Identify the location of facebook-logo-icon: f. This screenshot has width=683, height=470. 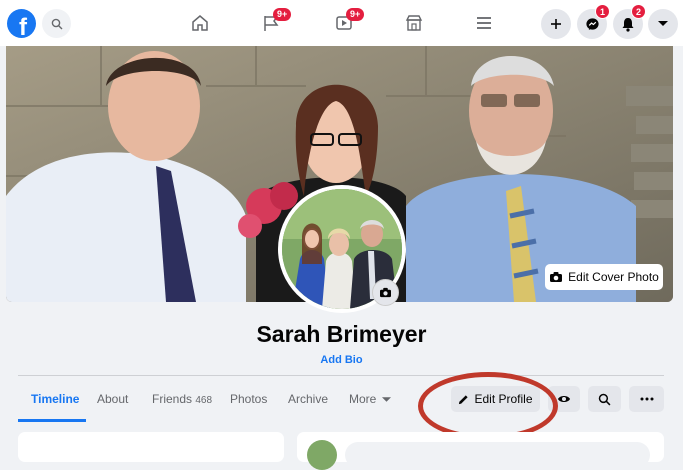
(21, 23).